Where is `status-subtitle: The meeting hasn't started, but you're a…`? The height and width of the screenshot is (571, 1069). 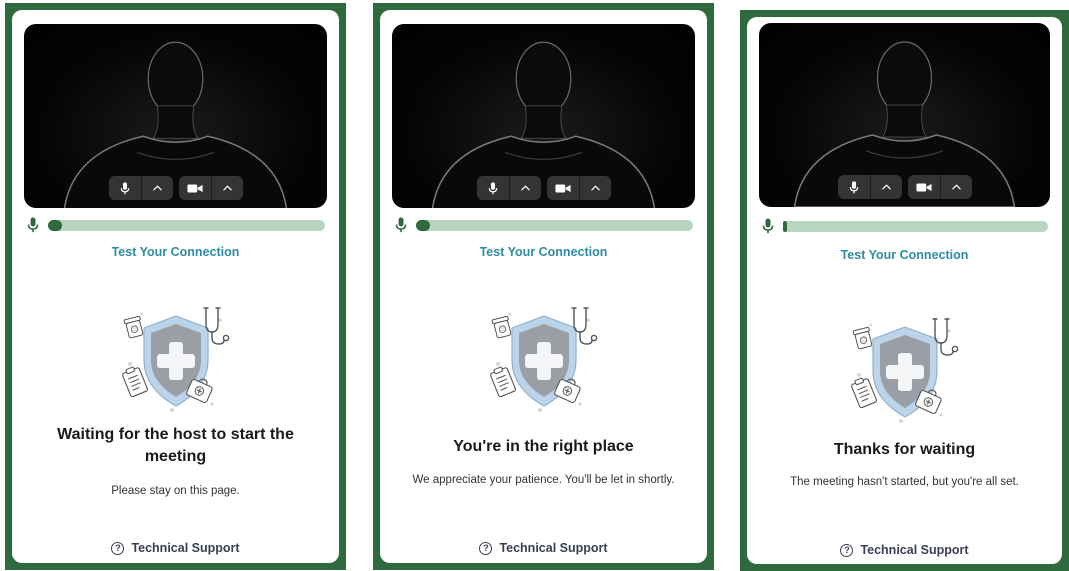 status-subtitle: The meeting hasn't started, but you're a… is located at coordinates (904, 482).